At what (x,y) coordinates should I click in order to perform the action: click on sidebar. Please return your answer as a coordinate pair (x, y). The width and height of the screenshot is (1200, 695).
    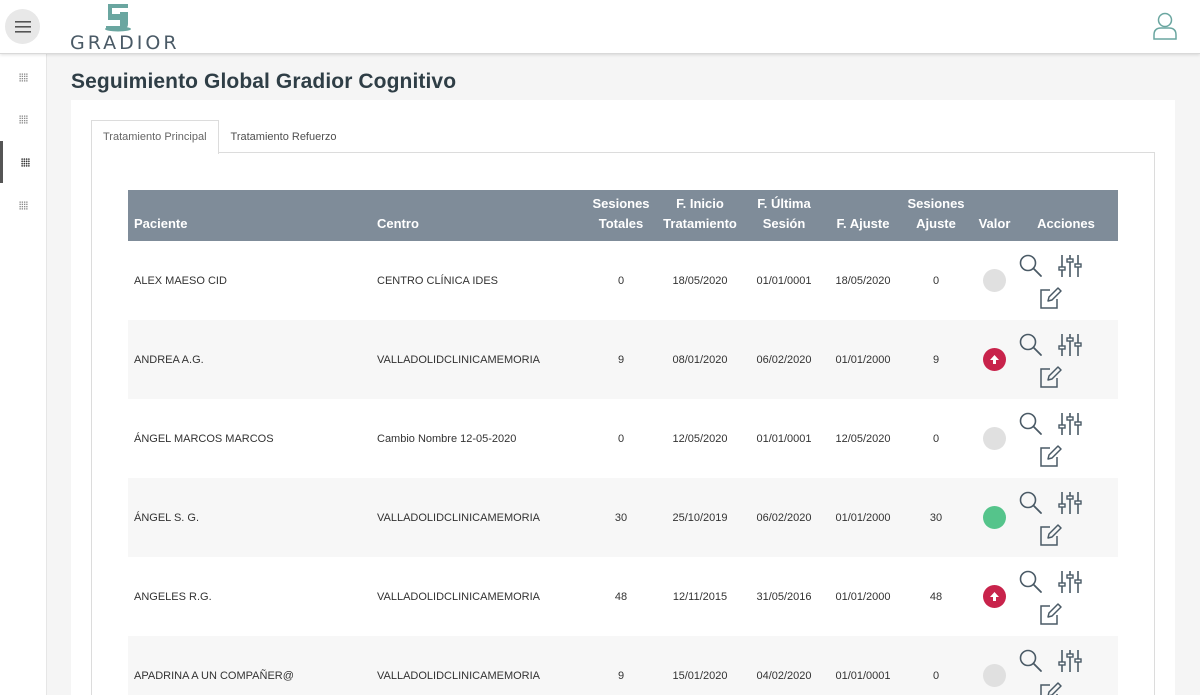
    Looking at the image, I should click on (23, 374).